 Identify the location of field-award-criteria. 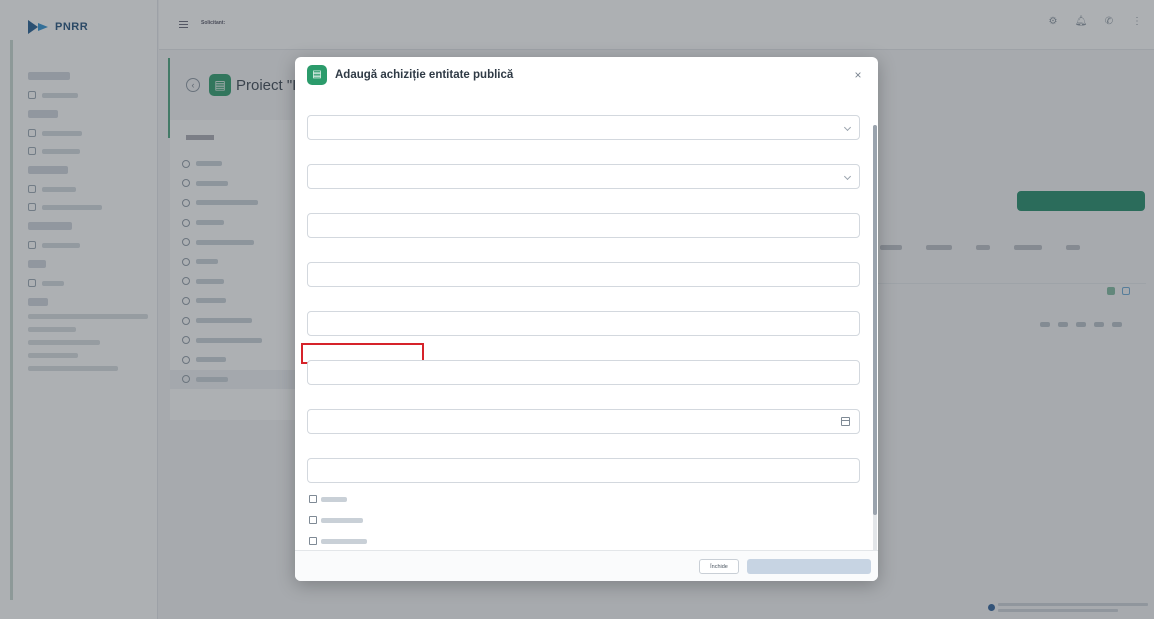
(583, 170).